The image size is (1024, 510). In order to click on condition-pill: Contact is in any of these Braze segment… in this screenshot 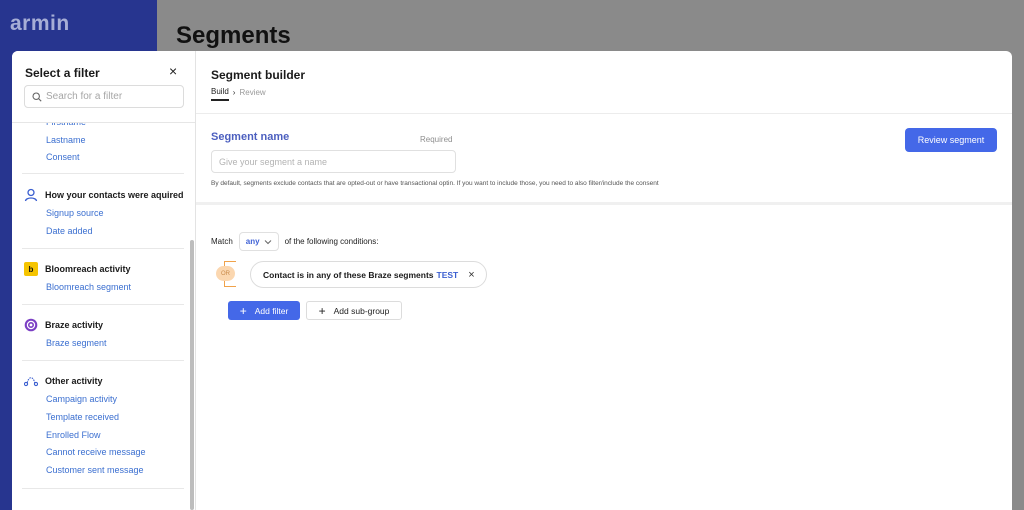, I will do `click(368, 274)`.